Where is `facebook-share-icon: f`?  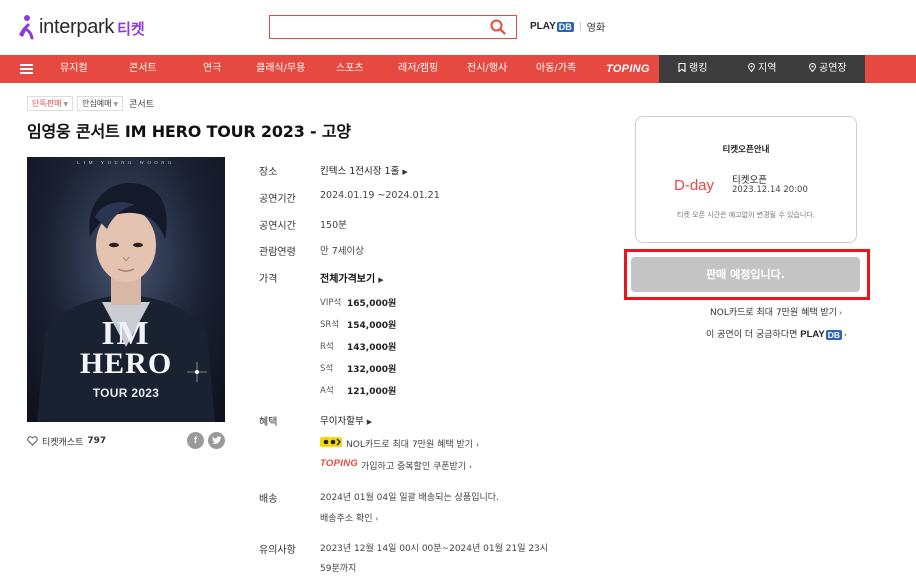 facebook-share-icon: f is located at coordinates (195, 440).